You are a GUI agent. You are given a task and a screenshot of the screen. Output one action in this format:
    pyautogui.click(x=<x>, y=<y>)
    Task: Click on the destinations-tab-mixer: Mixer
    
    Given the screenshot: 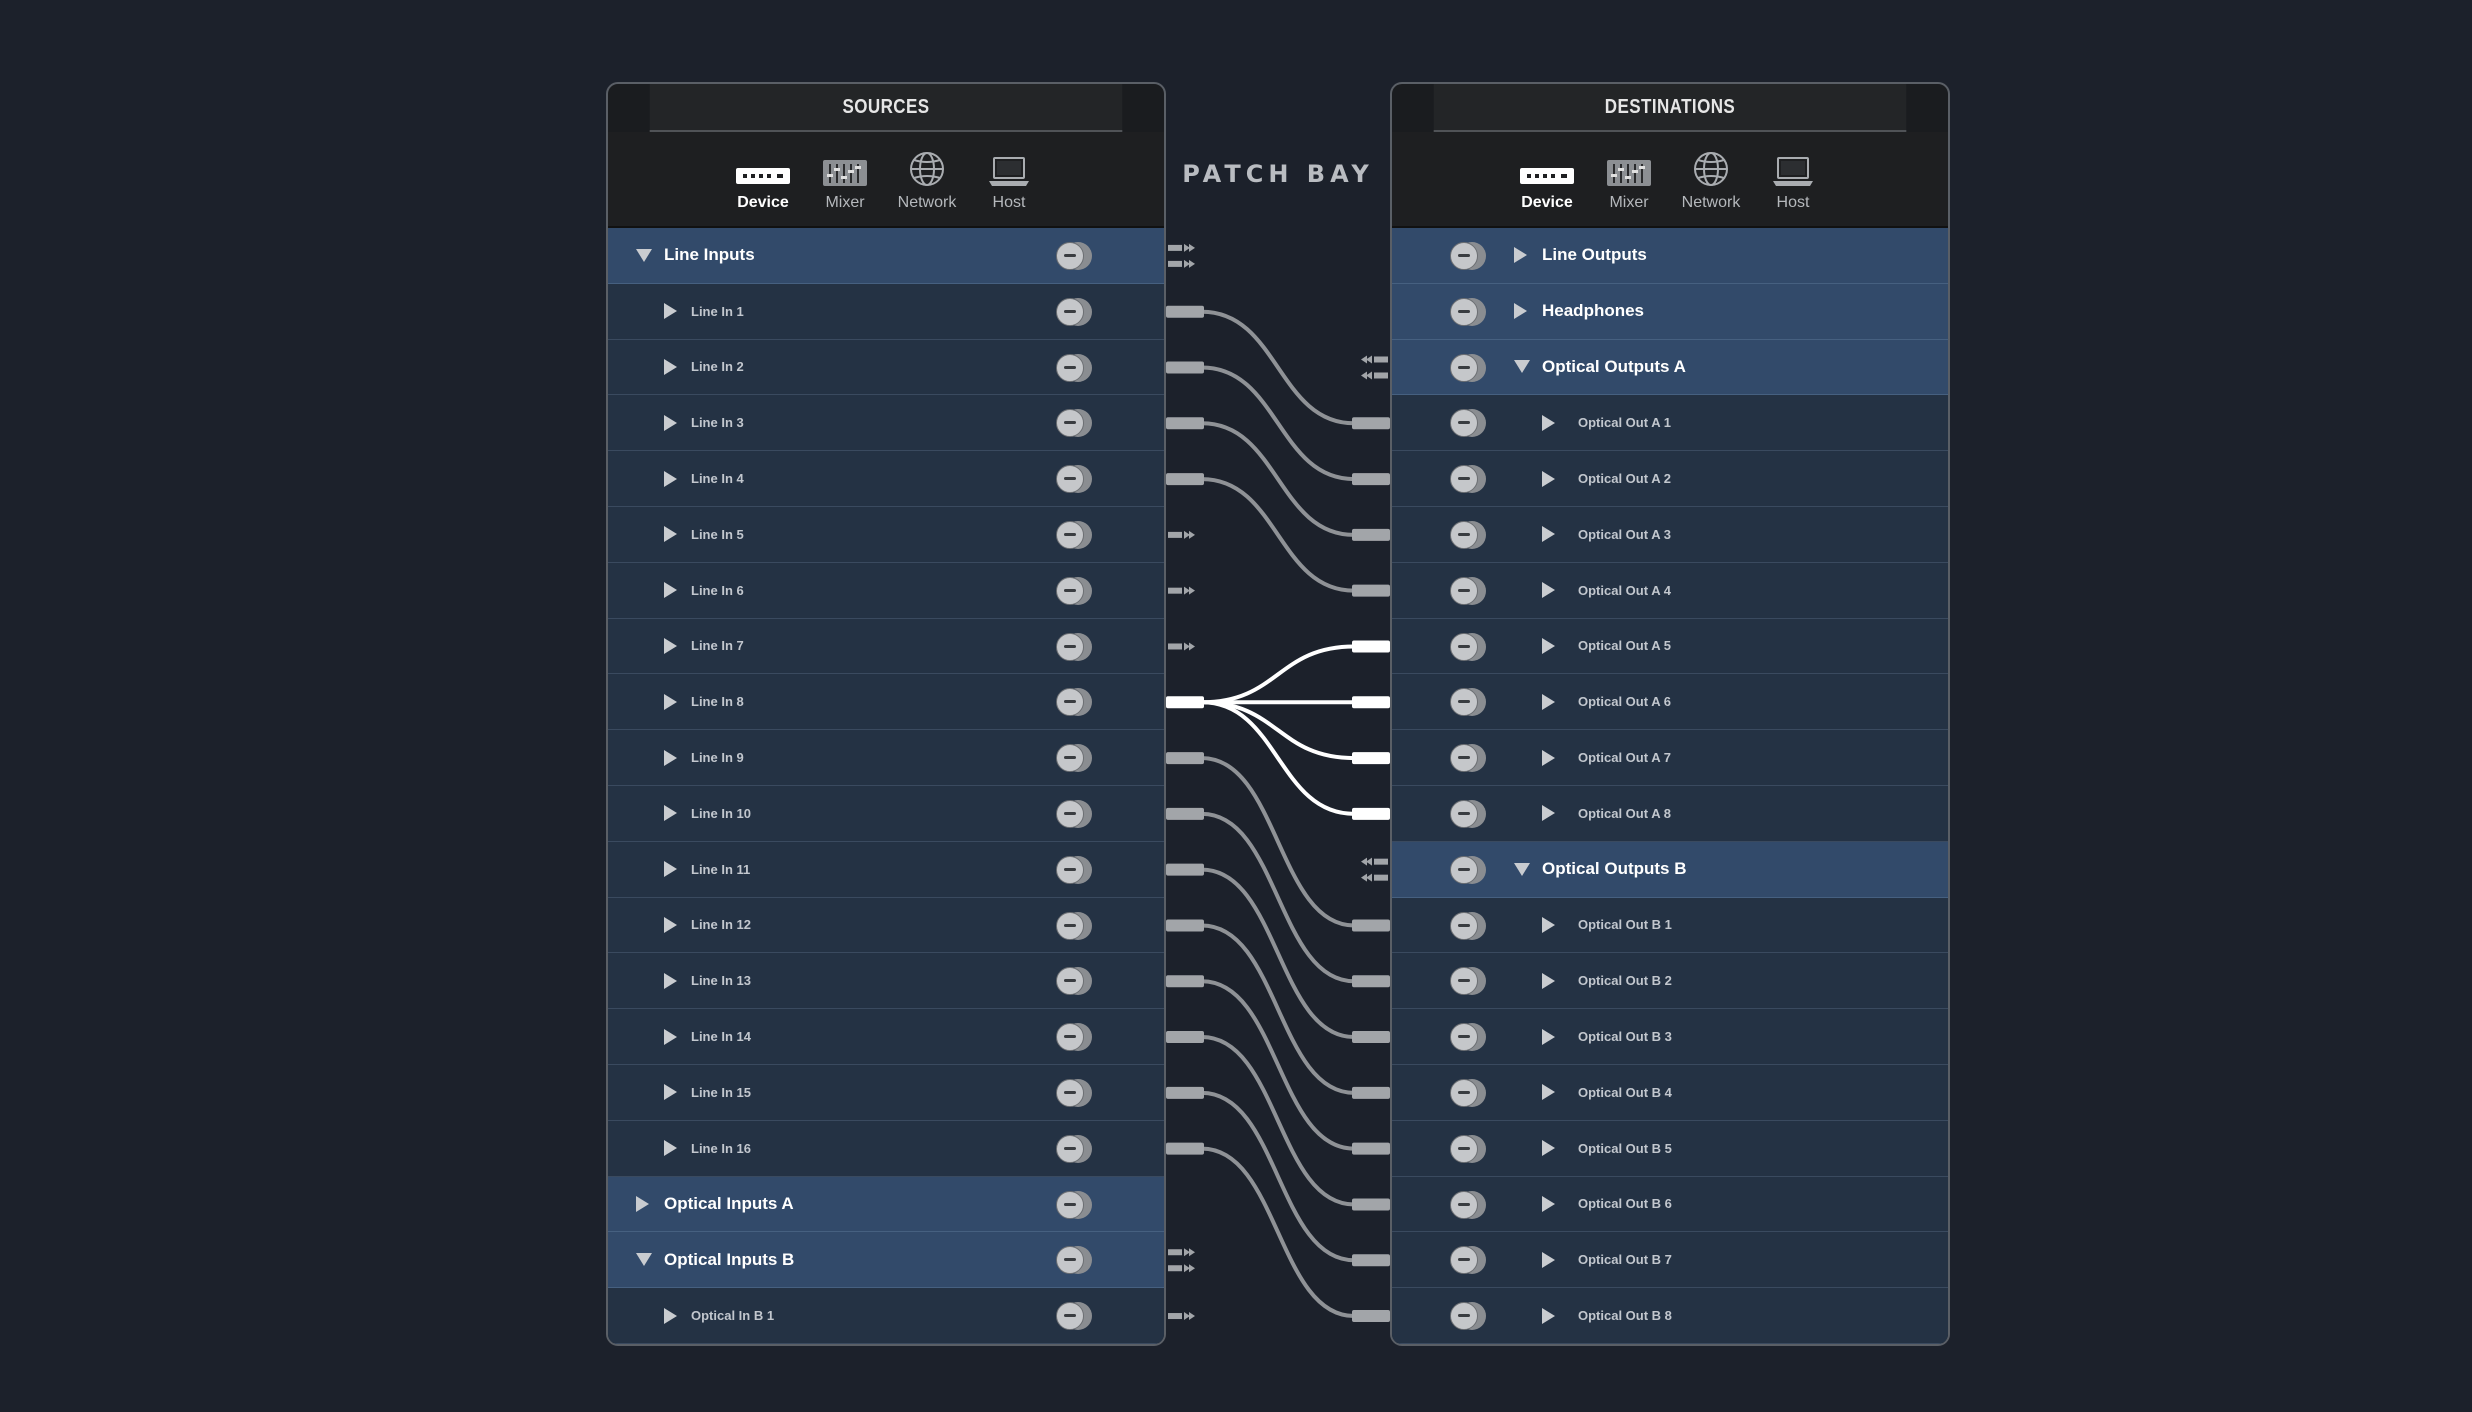 What is the action you would take?
    pyautogui.click(x=1629, y=179)
    